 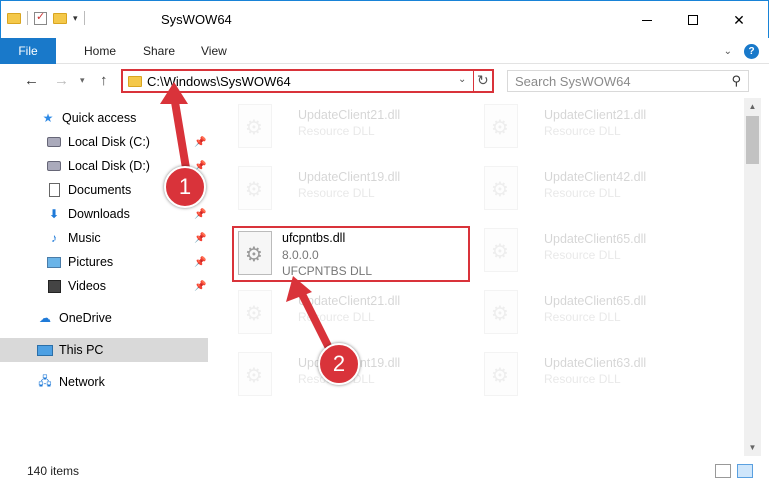 I want to click on step-1-marker: 1, so click(x=185, y=187).